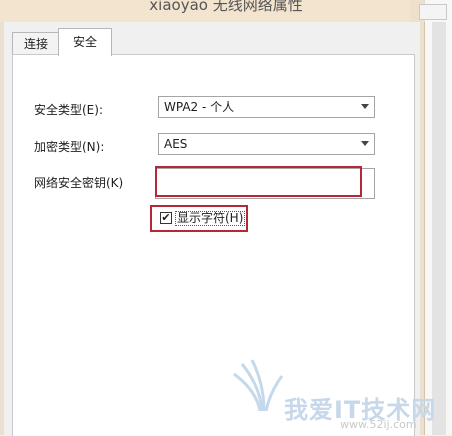 This screenshot has height=436, width=452. Describe the element at coordinates (433, 12) in the screenshot. I see `close-button-fragment` at that location.